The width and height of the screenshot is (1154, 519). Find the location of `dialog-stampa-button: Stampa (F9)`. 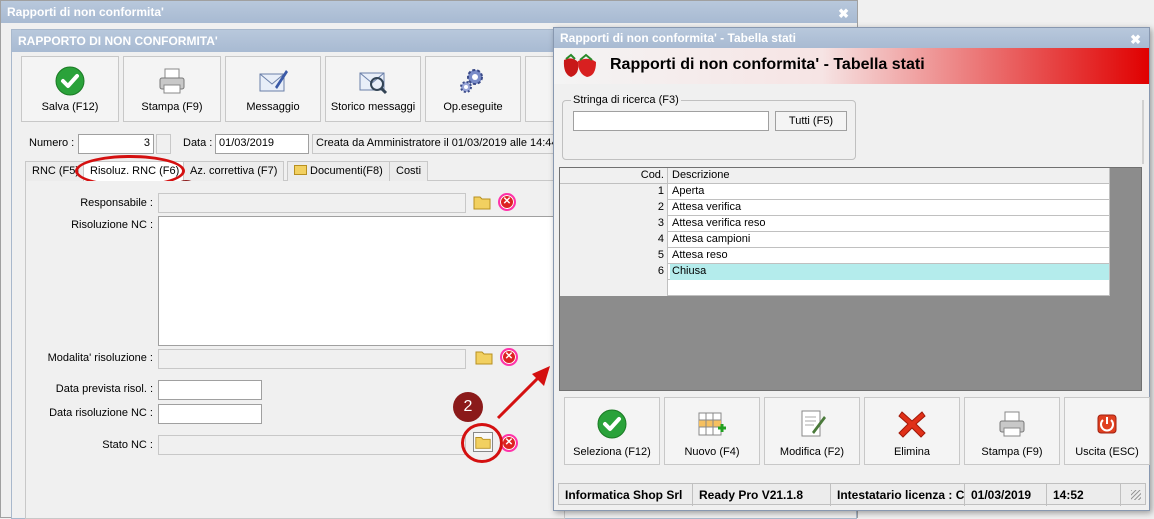

dialog-stampa-button: Stampa (F9) is located at coordinates (1012, 431).